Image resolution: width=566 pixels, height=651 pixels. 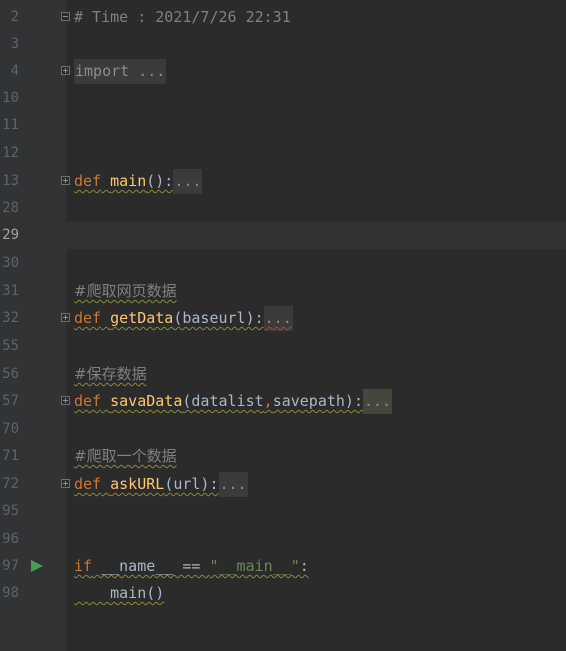 I want to click on code-line: 28, so click(x=283, y=208).